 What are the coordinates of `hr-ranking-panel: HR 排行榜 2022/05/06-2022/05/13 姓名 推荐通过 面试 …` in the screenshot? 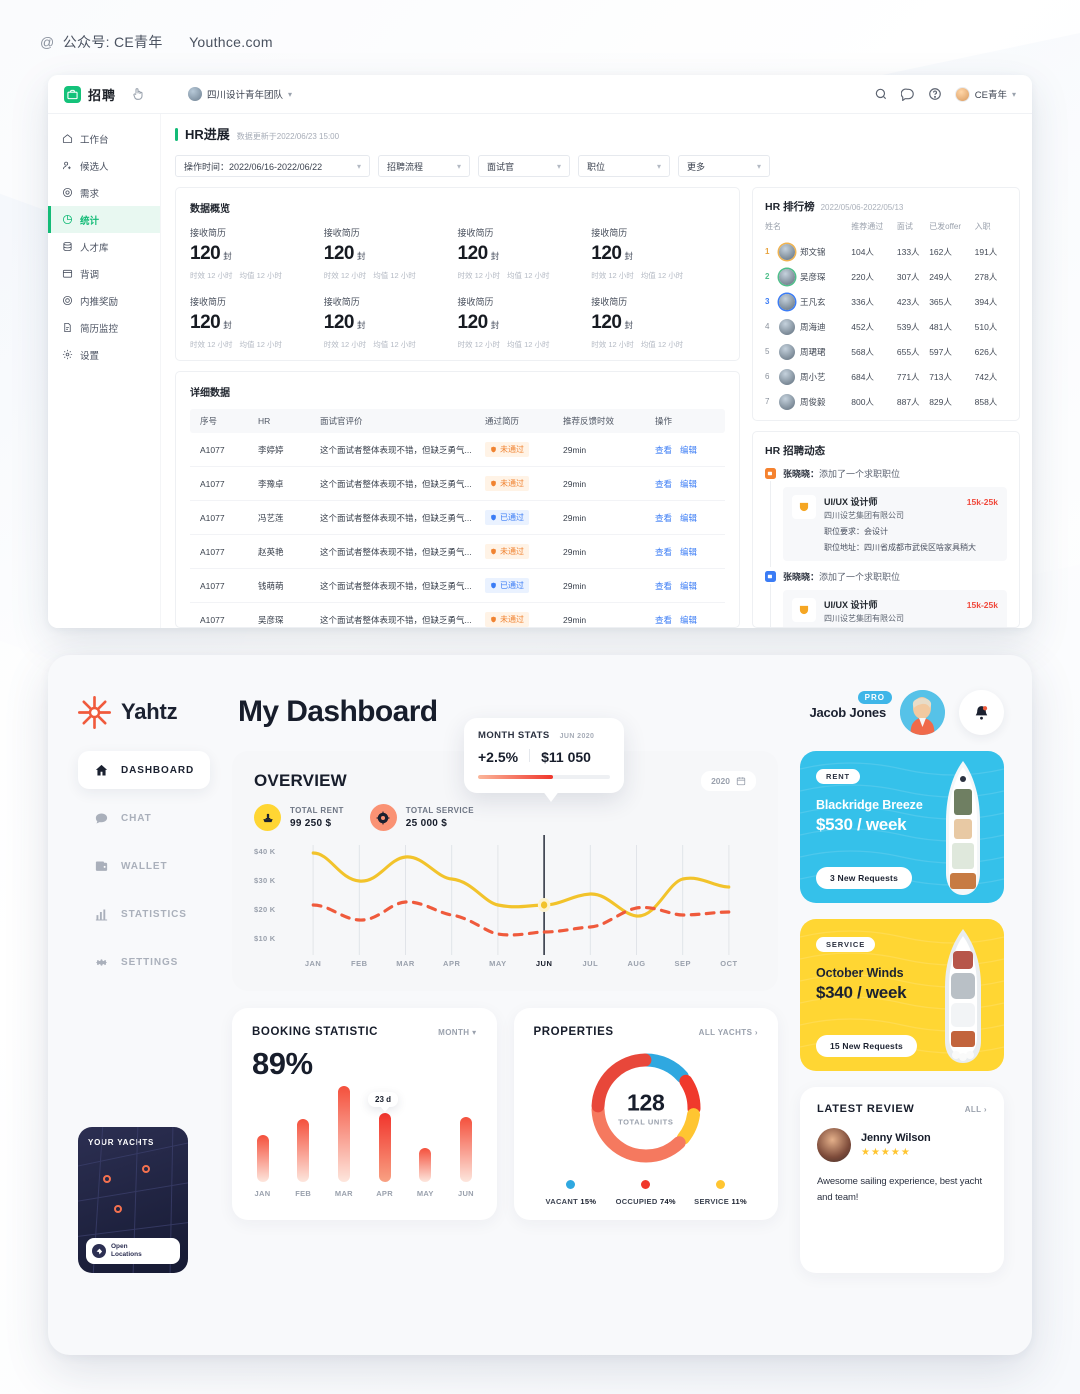 It's located at (886, 304).